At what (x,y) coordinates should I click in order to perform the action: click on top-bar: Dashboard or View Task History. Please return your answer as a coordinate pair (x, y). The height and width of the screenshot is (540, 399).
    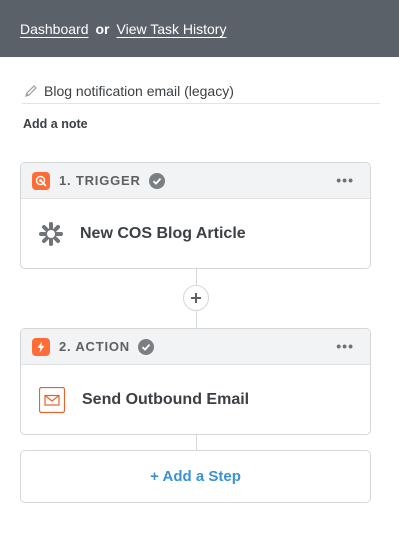
    Looking at the image, I should click on (199, 28).